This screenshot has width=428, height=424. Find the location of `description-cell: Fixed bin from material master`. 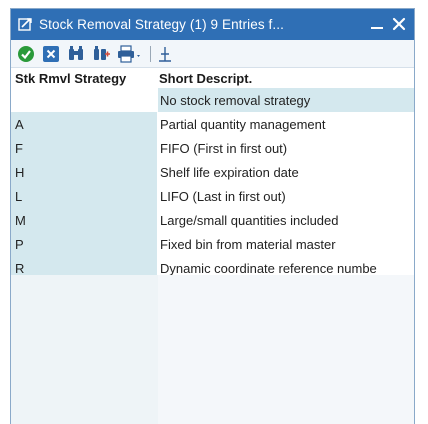

description-cell: Fixed bin from material master is located at coordinates (286, 244).